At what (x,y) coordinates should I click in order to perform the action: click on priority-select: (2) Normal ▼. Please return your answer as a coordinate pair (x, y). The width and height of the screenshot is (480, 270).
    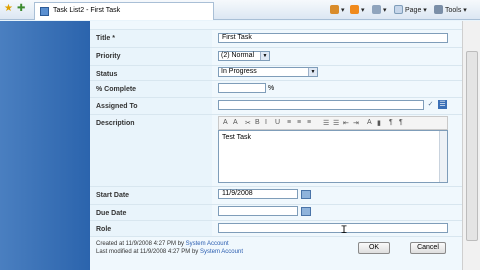
    Looking at the image, I should click on (244, 56).